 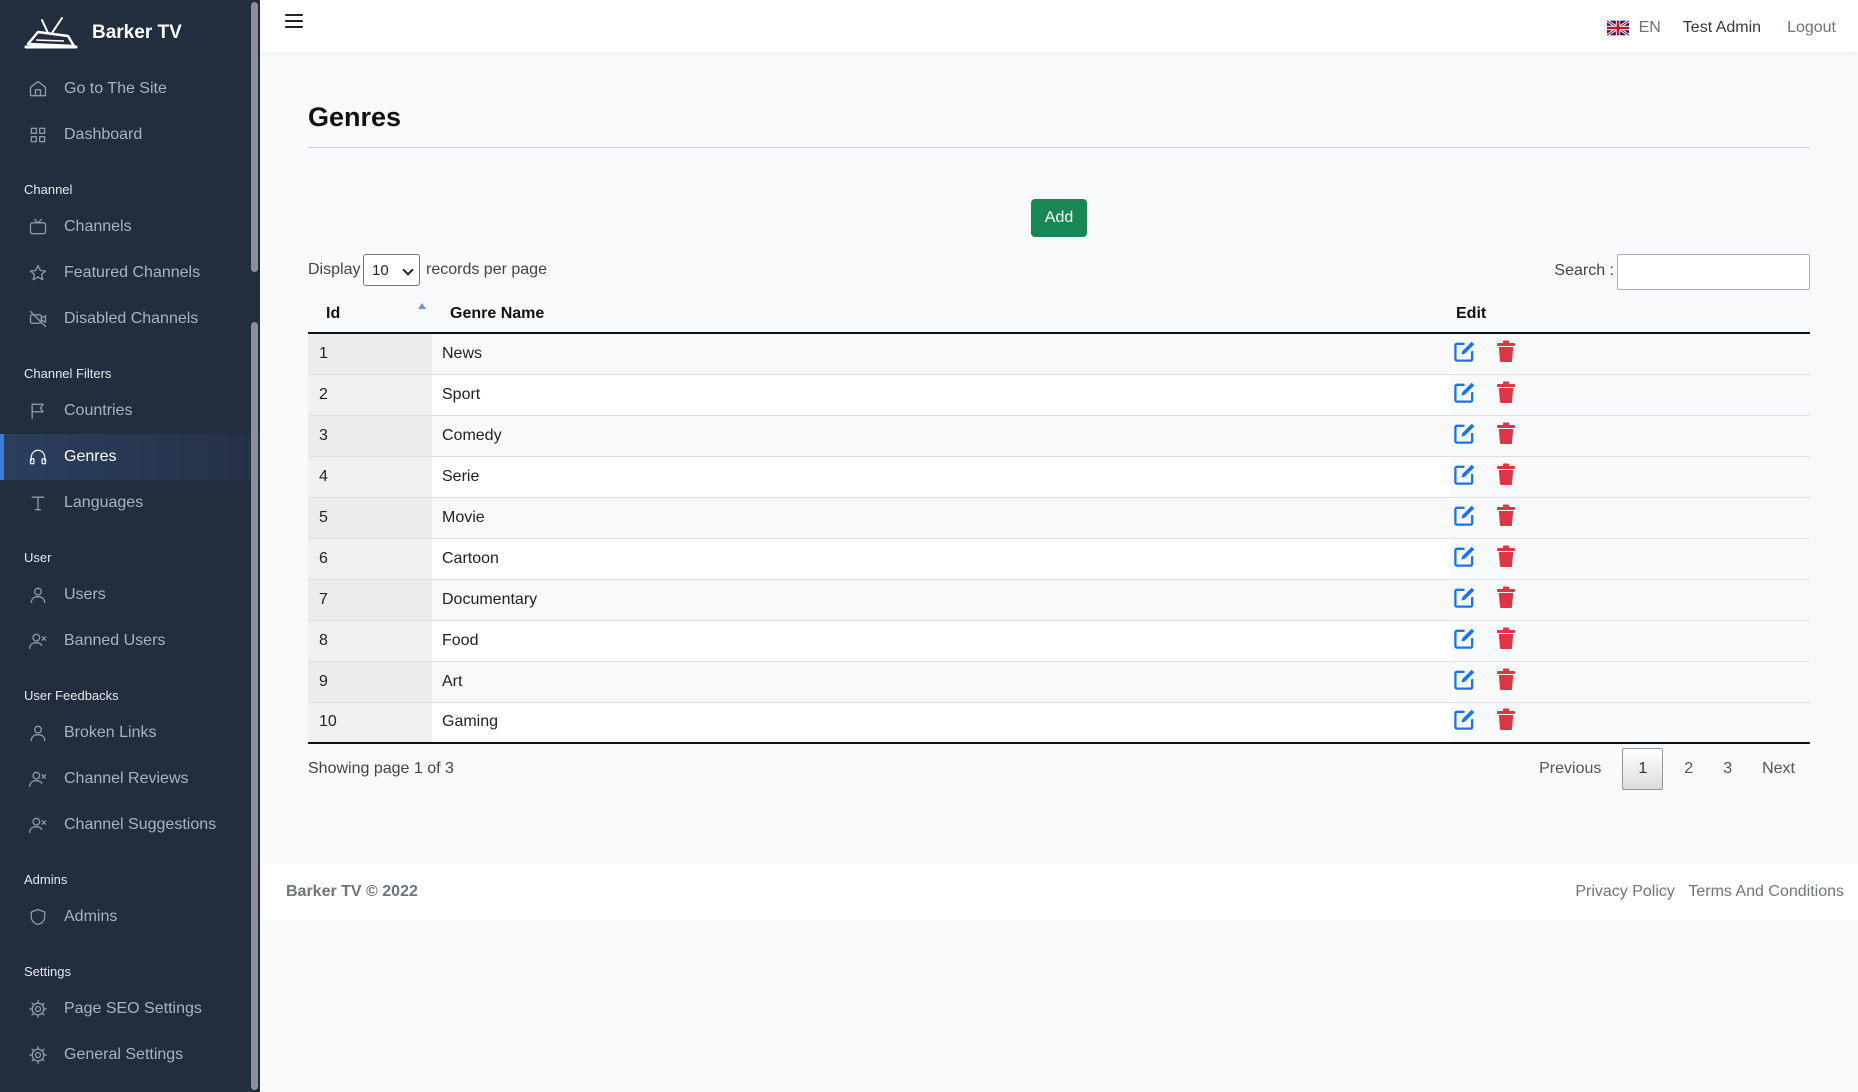 What do you see at coordinates (1650, 28) in the screenshot?
I see `language-code: EN` at bounding box center [1650, 28].